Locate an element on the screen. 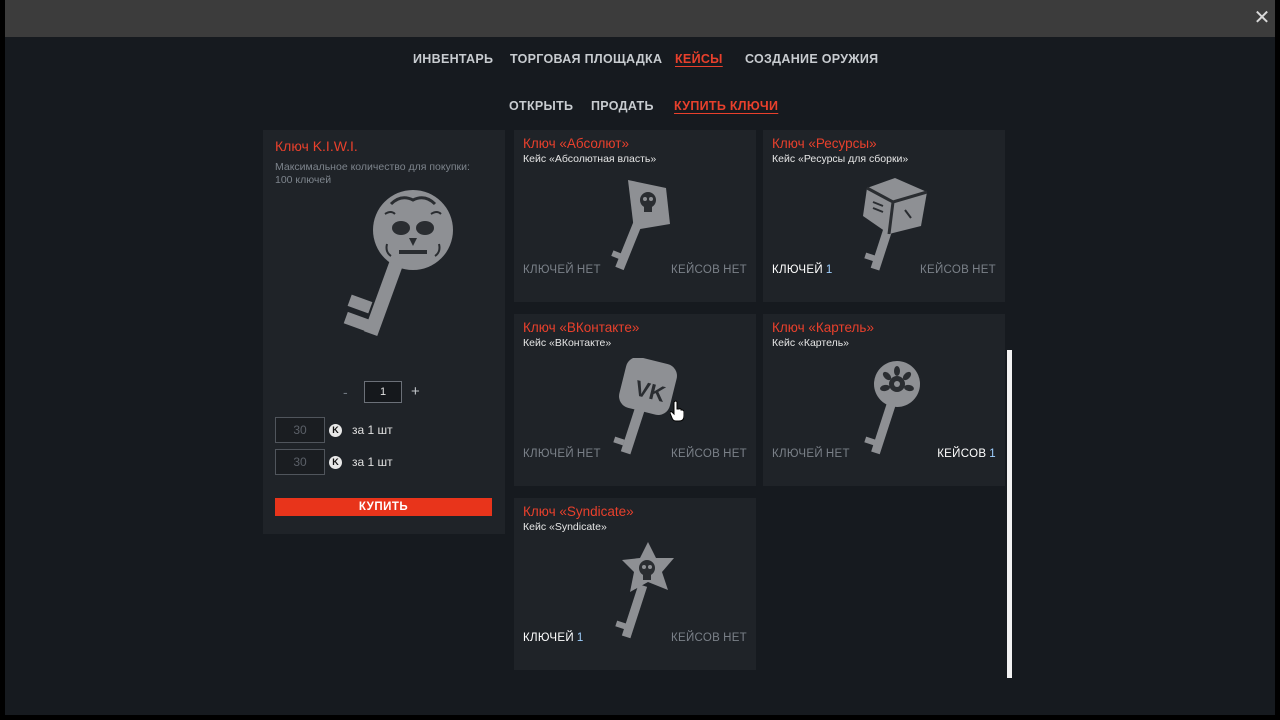 The image size is (1280, 720). case-name: Кейс «Syndicate» is located at coordinates (565, 527).